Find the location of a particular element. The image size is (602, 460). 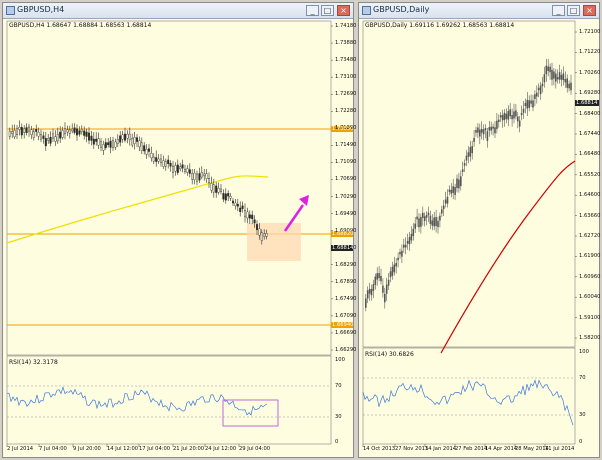

h4-price-label: 1.68290 is located at coordinates (346, 264).